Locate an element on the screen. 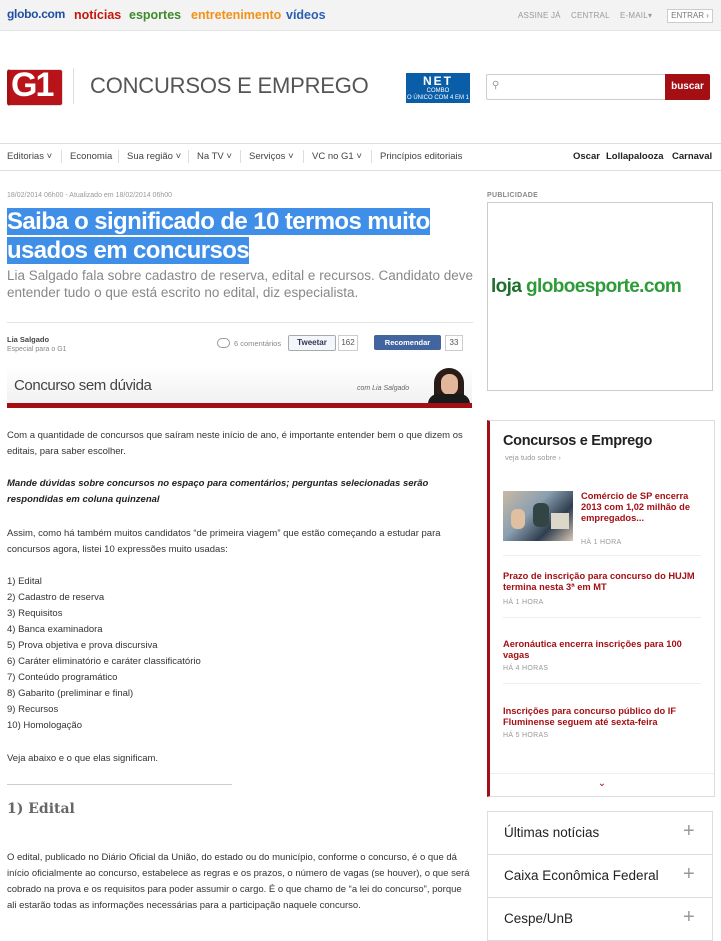 The width and height of the screenshot is (721, 941). nav-noticias: notícias is located at coordinates (97, 15).